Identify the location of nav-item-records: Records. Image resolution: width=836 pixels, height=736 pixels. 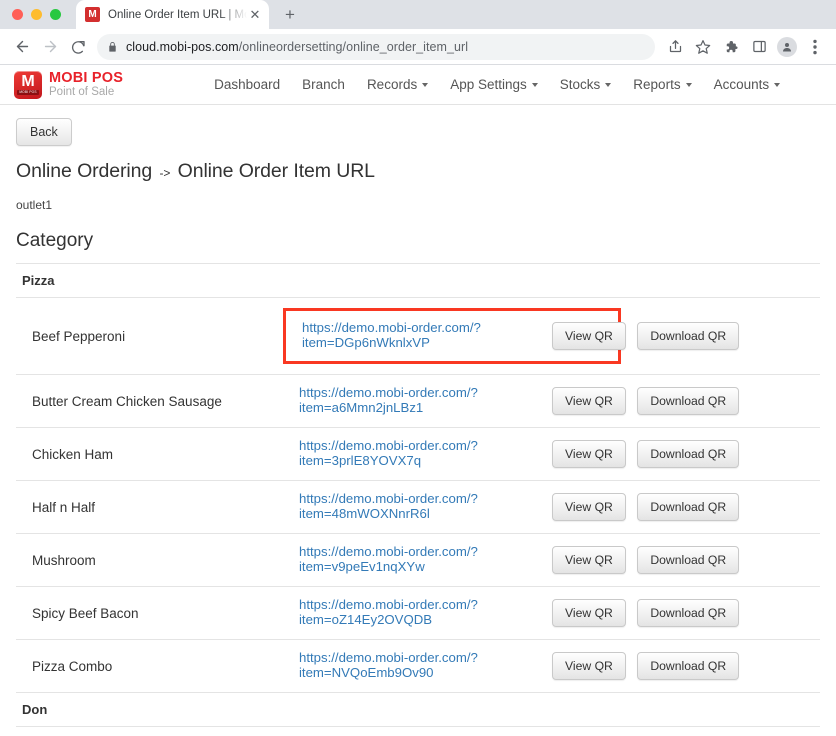
(397, 84).